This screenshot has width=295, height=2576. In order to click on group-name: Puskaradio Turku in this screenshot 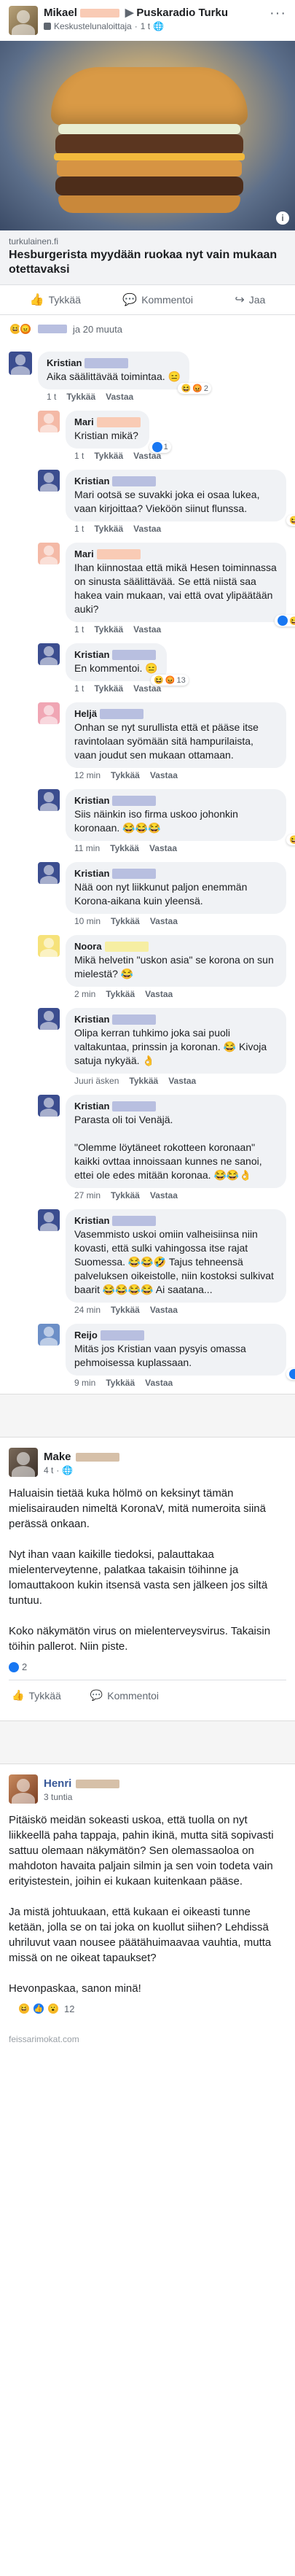, I will do `click(182, 13)`.